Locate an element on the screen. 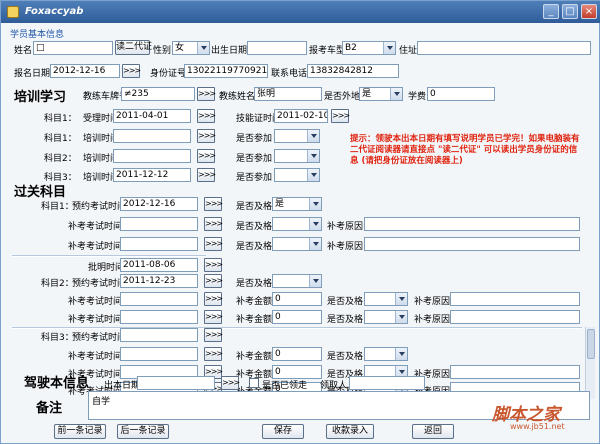  train-subject-label: 科目2： is located at coordinates (60, 159).